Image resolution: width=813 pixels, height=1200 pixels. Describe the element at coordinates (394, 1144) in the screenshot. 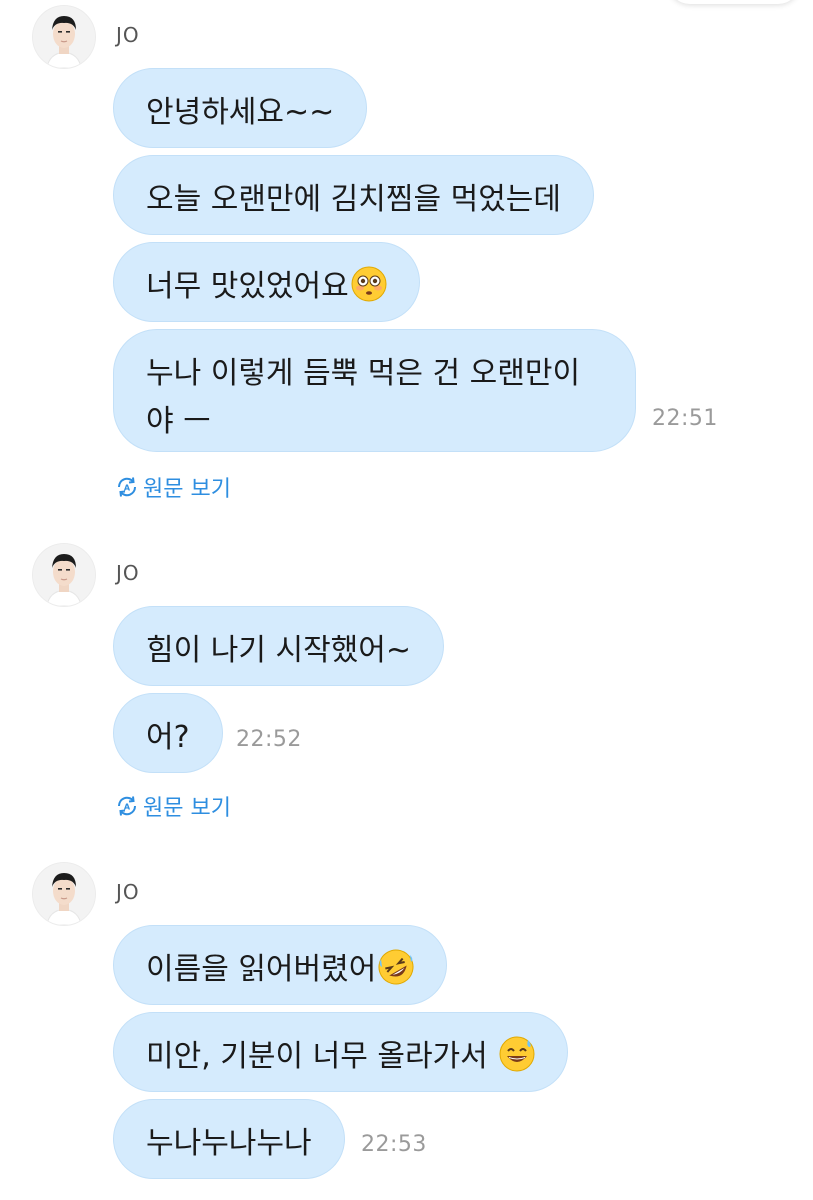

I see `message-time: 22:53` at that location.